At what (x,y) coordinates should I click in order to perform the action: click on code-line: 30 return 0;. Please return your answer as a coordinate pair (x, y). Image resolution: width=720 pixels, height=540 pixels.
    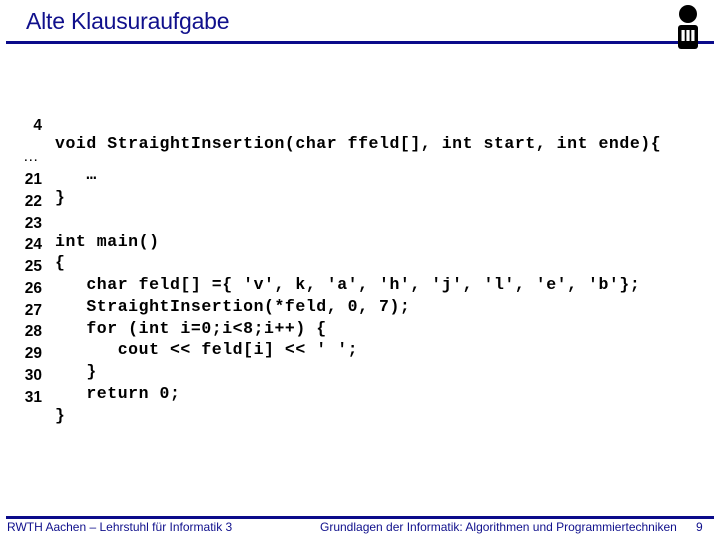
    Looking at the image, I should click on (90, 375).